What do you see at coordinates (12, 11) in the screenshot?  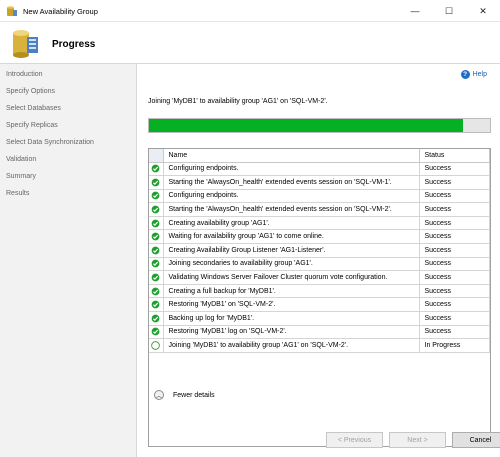 I see `app-icon` at bounding box center [12, 11].